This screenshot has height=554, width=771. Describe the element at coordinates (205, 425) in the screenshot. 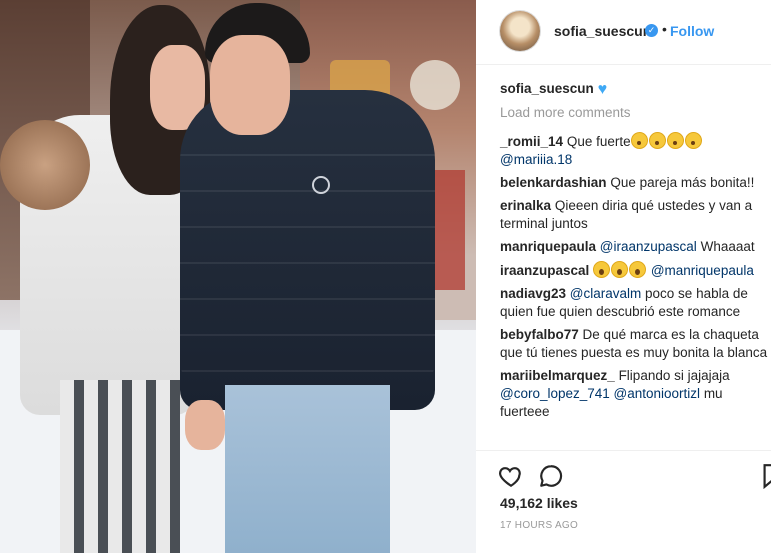

I see `holding-hands` at that location.